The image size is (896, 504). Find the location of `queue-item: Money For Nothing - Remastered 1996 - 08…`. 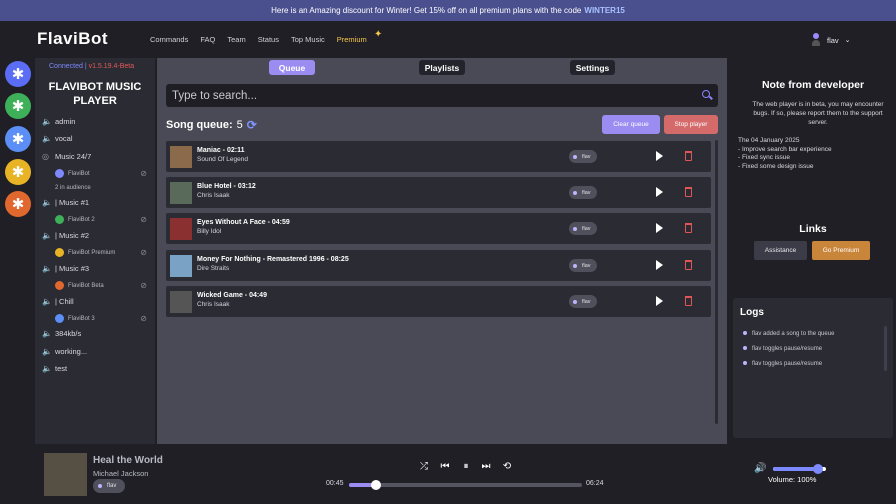

queue-item: Money For Nothing - Remastered 1996 - 08… is located at coordinates (438, 265).